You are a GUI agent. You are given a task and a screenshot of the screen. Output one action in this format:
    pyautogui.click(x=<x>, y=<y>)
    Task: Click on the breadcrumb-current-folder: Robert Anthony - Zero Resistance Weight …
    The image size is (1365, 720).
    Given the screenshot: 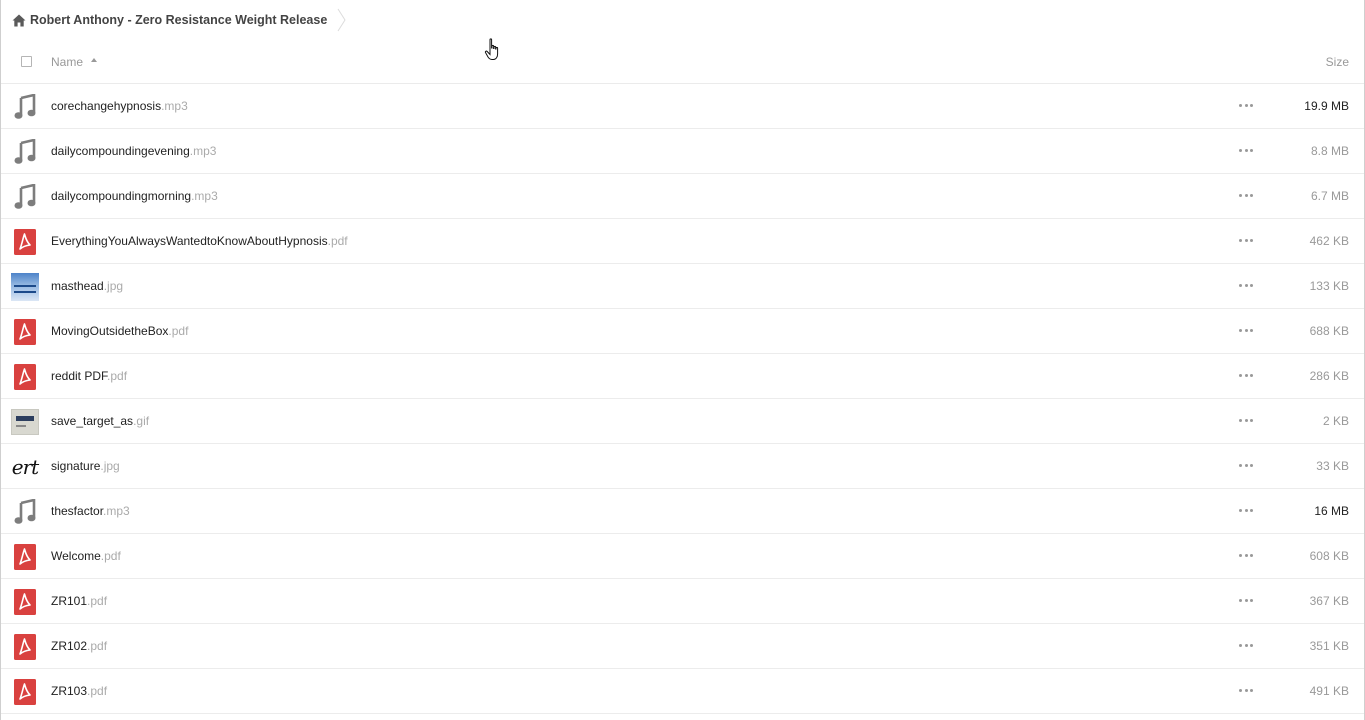 What is the action you would take?
    pyautogui.click(x=178, y=20)
    